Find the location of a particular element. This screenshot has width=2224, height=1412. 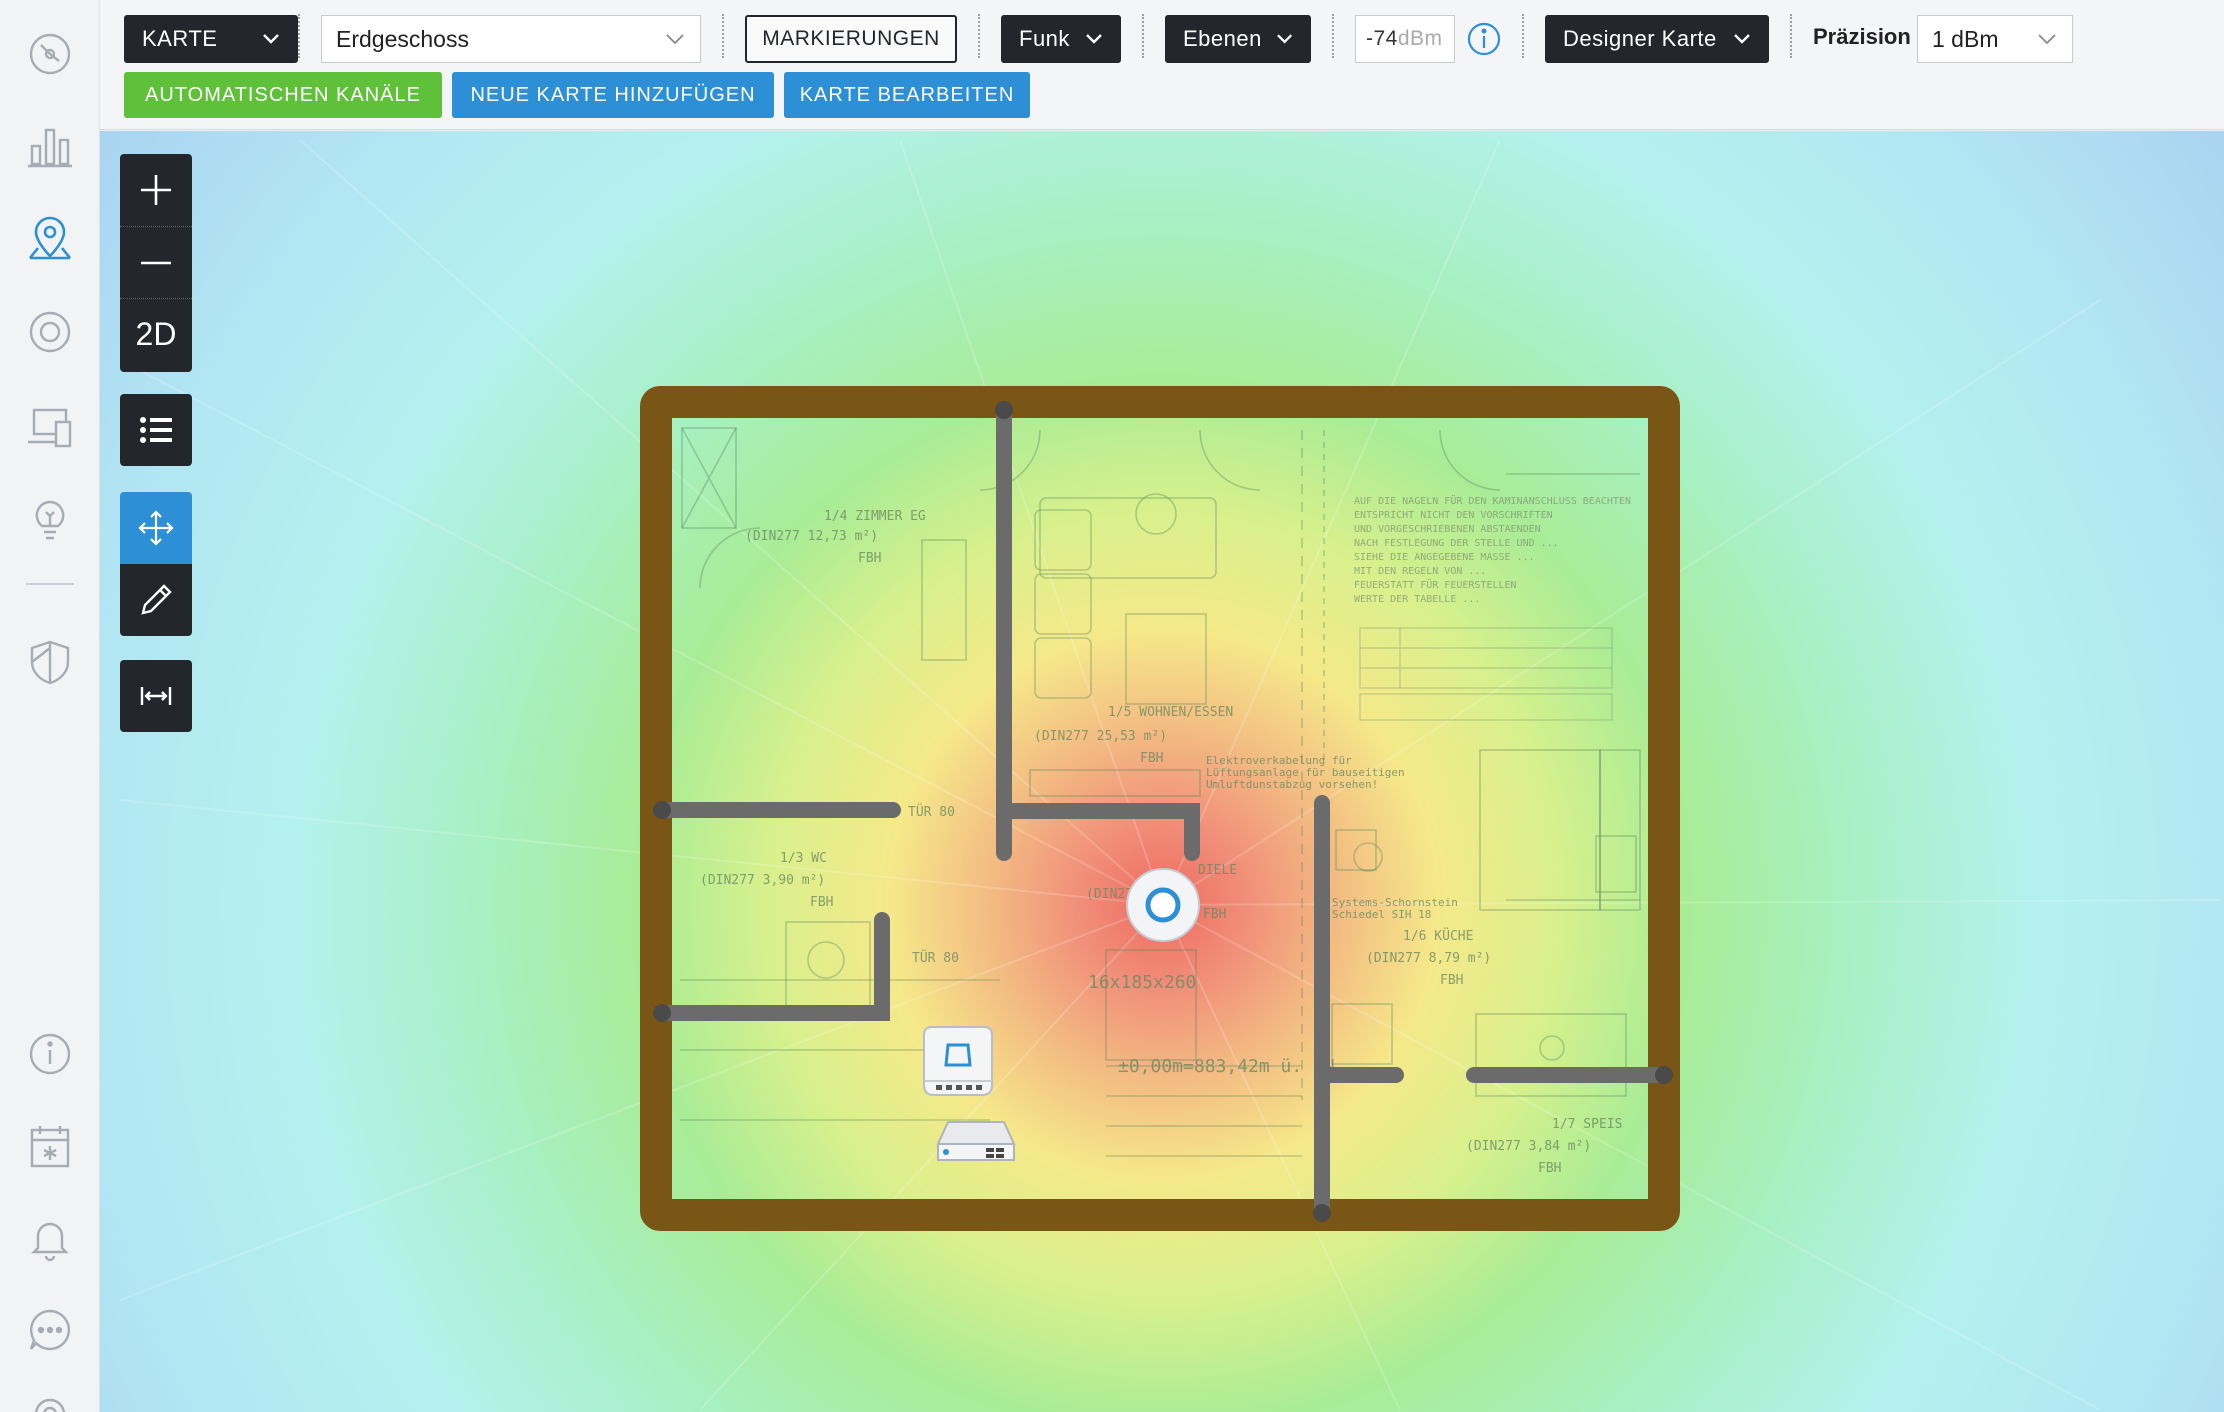

alerts-icon is located at coordinates (50, 1238).